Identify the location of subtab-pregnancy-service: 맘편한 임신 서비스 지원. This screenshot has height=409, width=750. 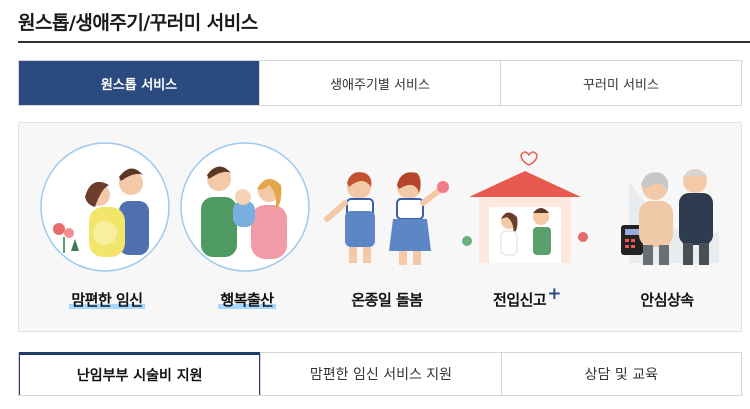
(380, 373).